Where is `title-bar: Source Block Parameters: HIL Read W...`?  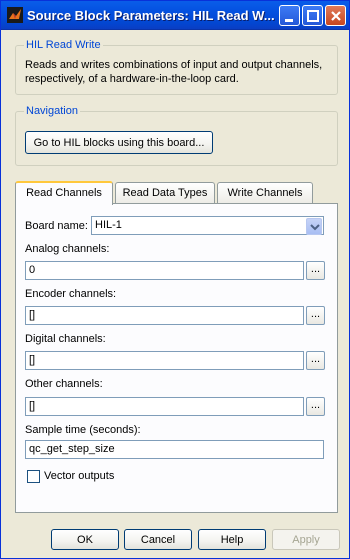 title-bar: Source Block Parameters: HIL Read W... is located at coordinates (175, 15).